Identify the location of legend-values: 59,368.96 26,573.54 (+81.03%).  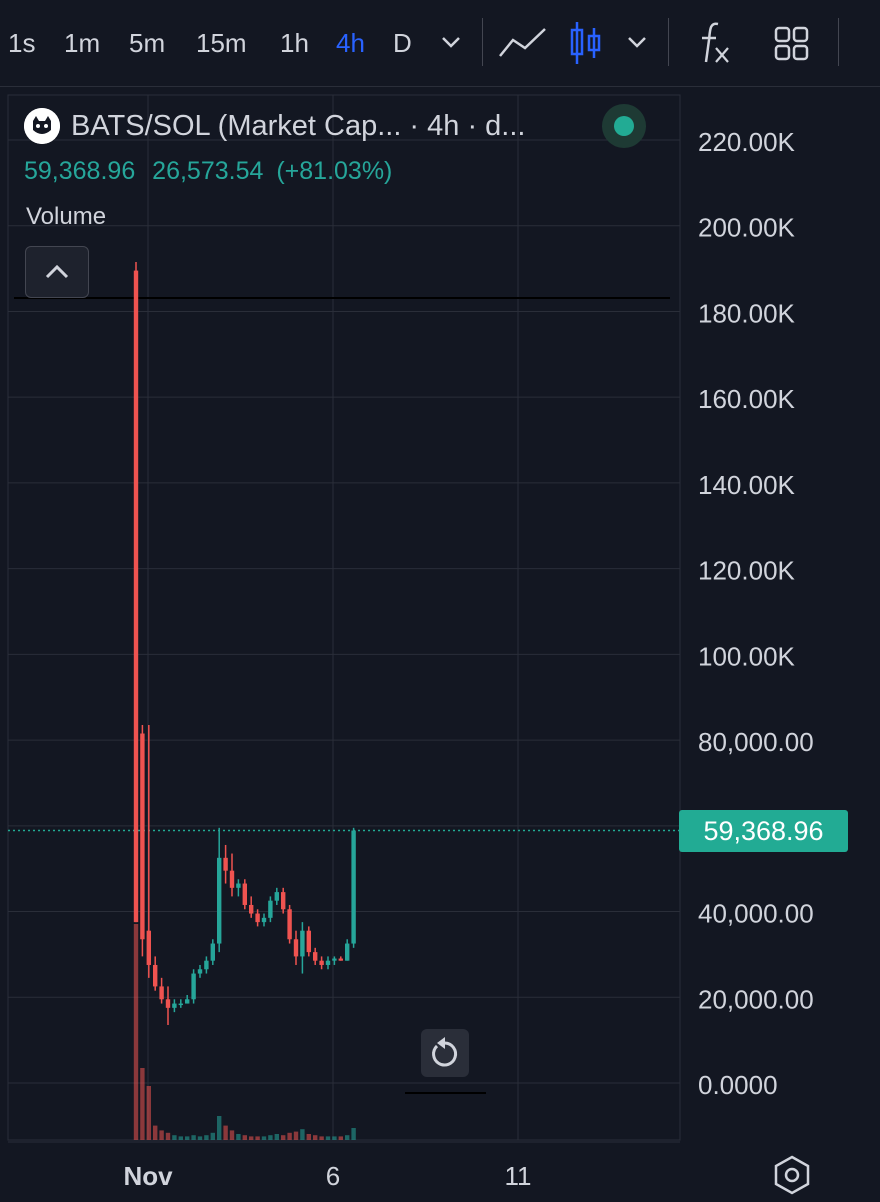
(208, 171).